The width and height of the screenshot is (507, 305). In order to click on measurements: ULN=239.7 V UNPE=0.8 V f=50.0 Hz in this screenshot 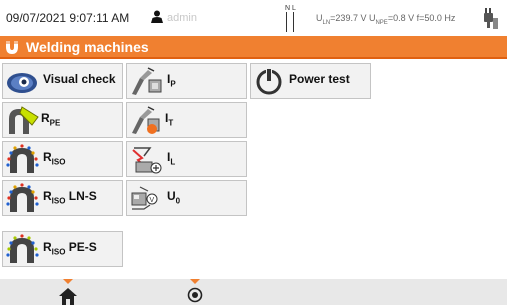, I will do `click(385, 19)`.